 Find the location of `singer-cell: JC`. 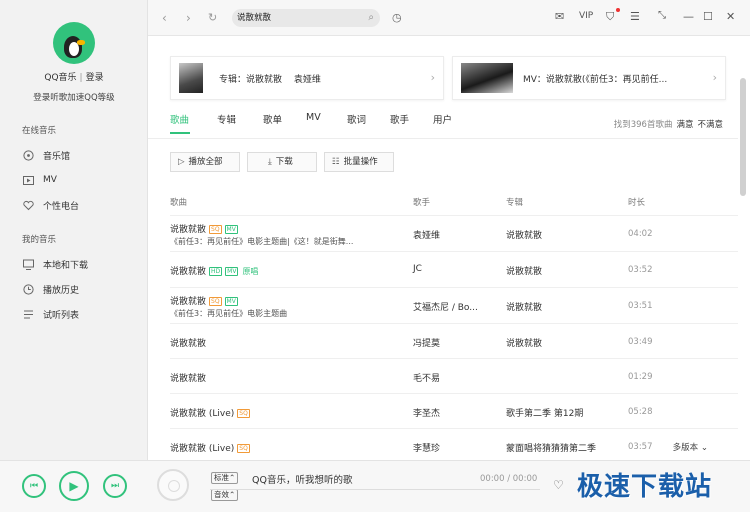

singer-cell: JC is located at coordinates (417, 269).